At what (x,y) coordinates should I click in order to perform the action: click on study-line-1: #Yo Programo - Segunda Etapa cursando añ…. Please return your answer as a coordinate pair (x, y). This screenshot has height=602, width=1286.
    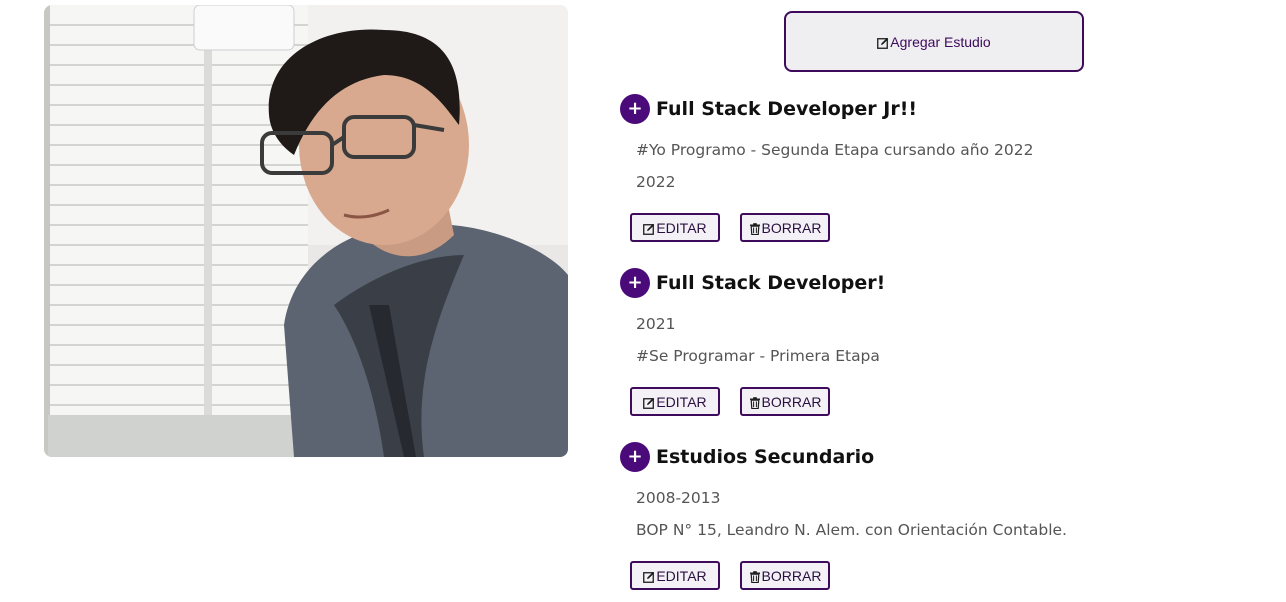
    Looking at the image, I should click on (835, 150).